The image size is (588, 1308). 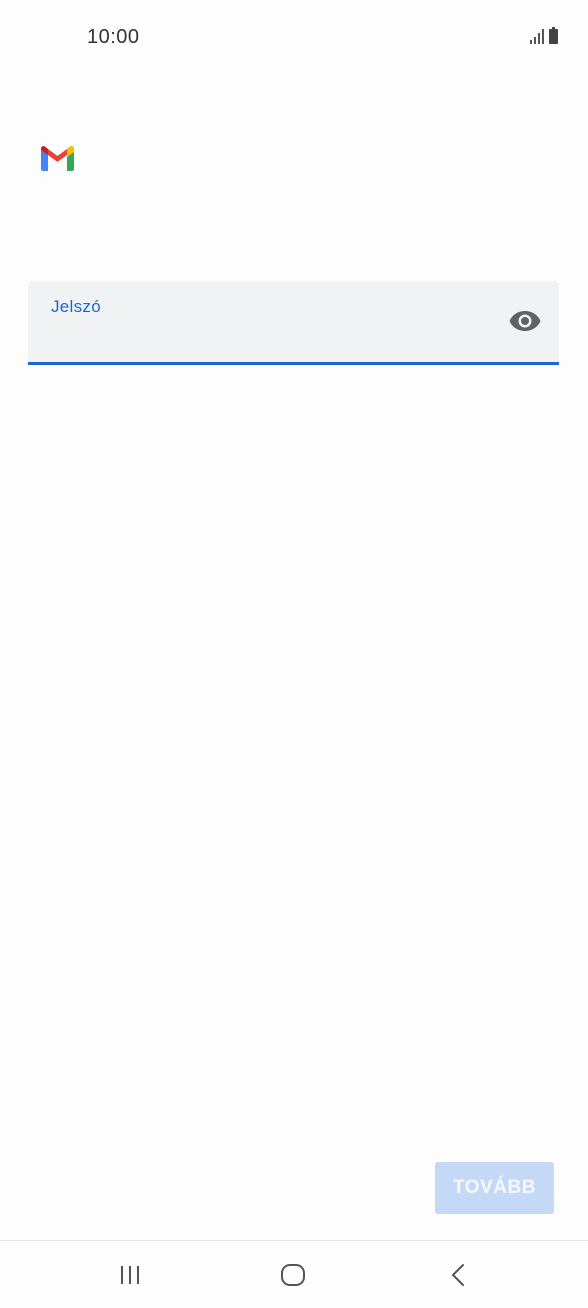 What do you see at coordinates (76, 306) in the screenshot?
I see `password-label: Jelszó` at bounding box center [76, 306].